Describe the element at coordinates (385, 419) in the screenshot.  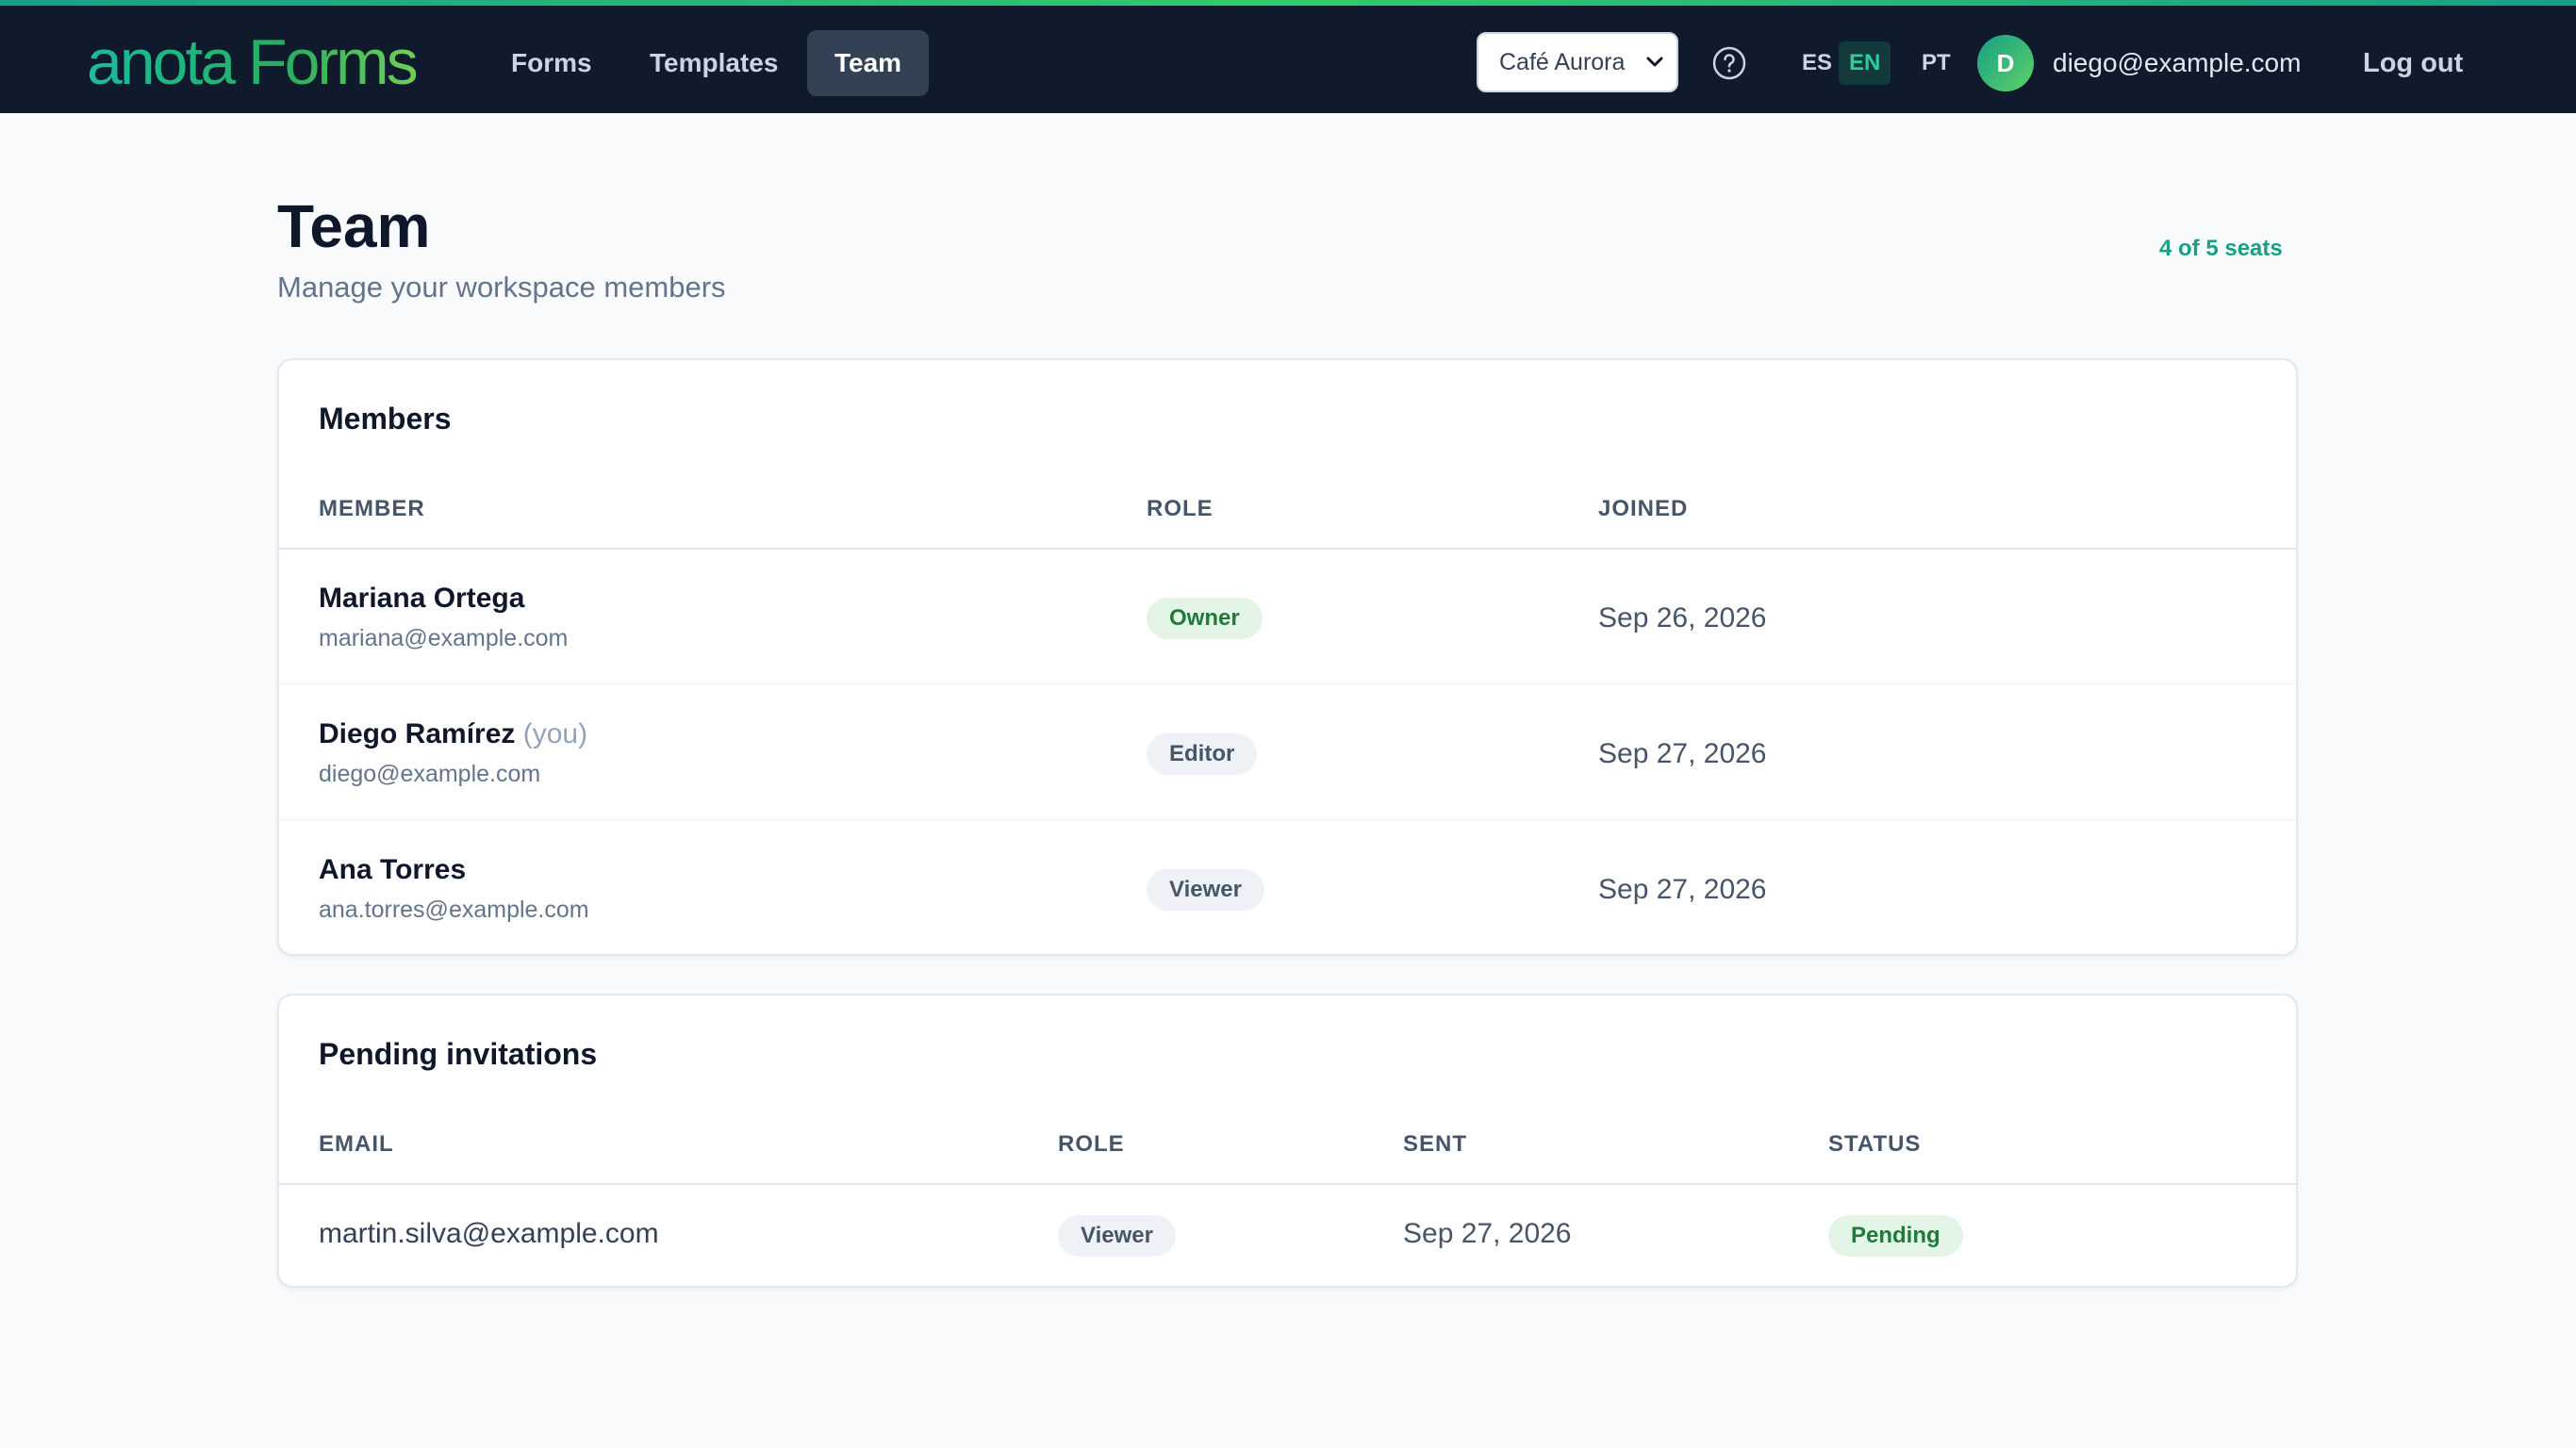
I see `members-card-title: Members` at that location.